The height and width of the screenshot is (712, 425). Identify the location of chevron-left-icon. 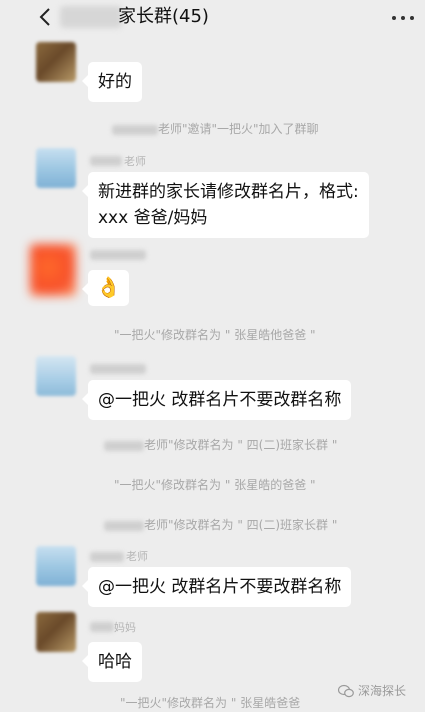
(44, 17).